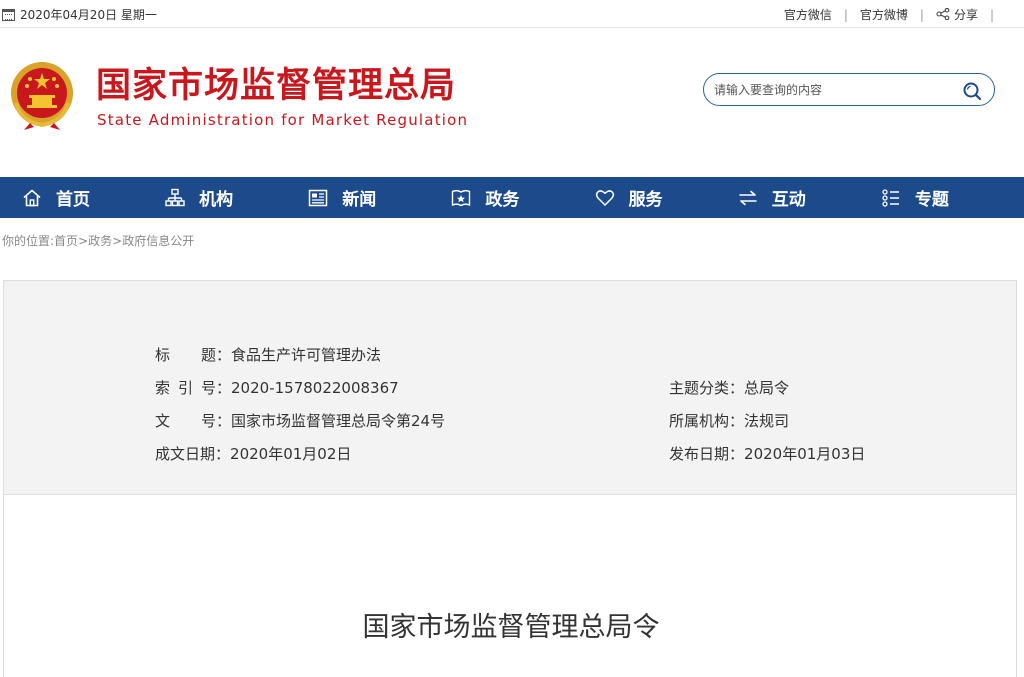 This screenshot has height=677, width=1024. I want to click on info-index-row: 索引号：2020-1578022008367, so click(277, 387).